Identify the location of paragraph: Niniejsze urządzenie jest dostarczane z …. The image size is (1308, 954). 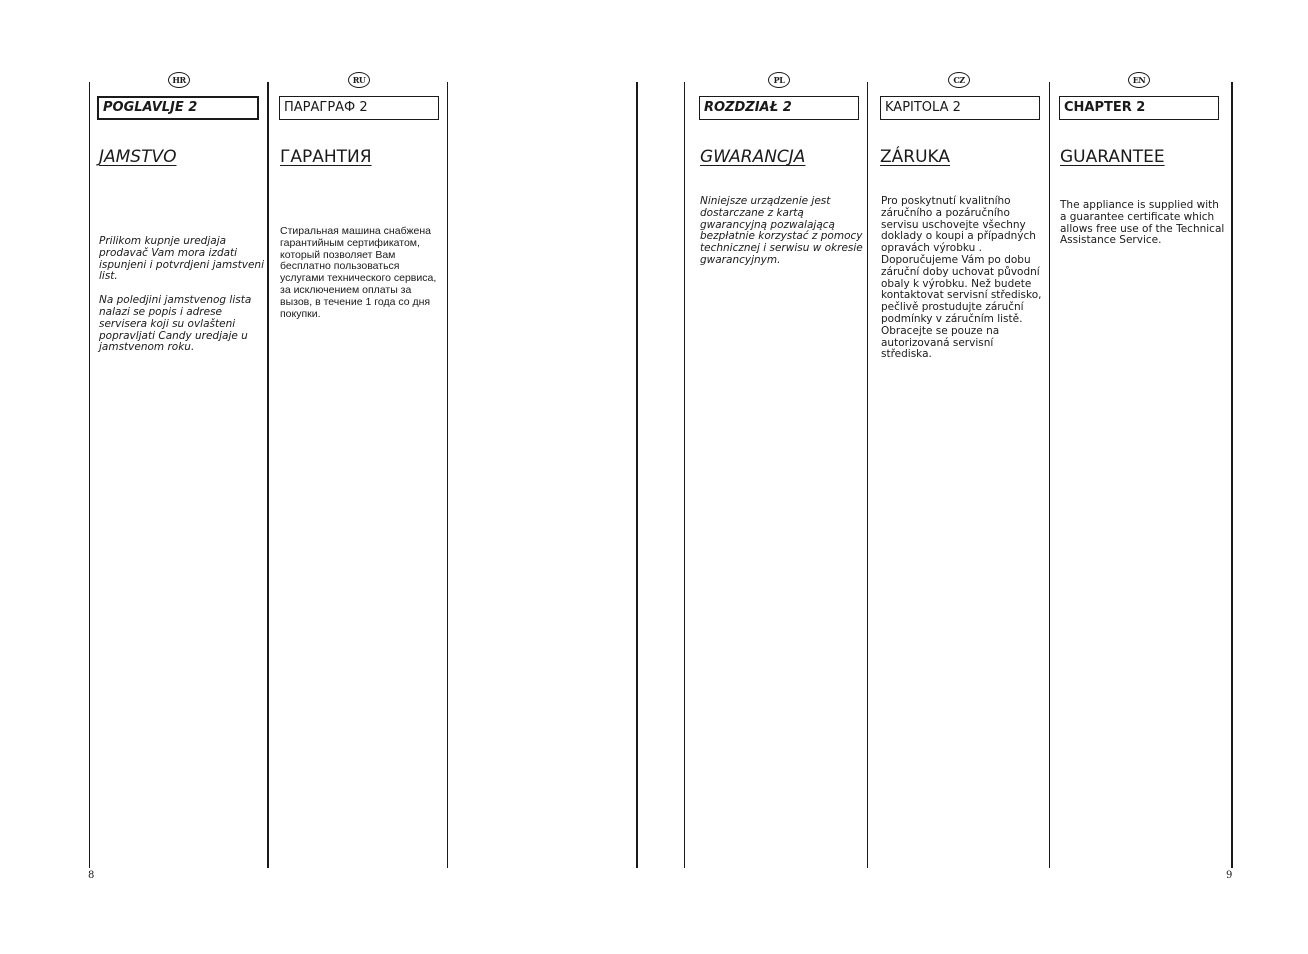
(781, 230).